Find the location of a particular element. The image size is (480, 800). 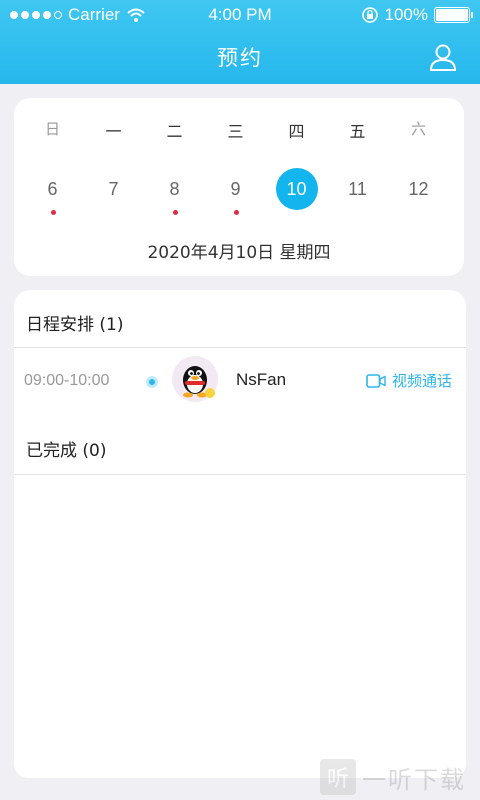

video-camera-icon is located at coordinates (376, 380).